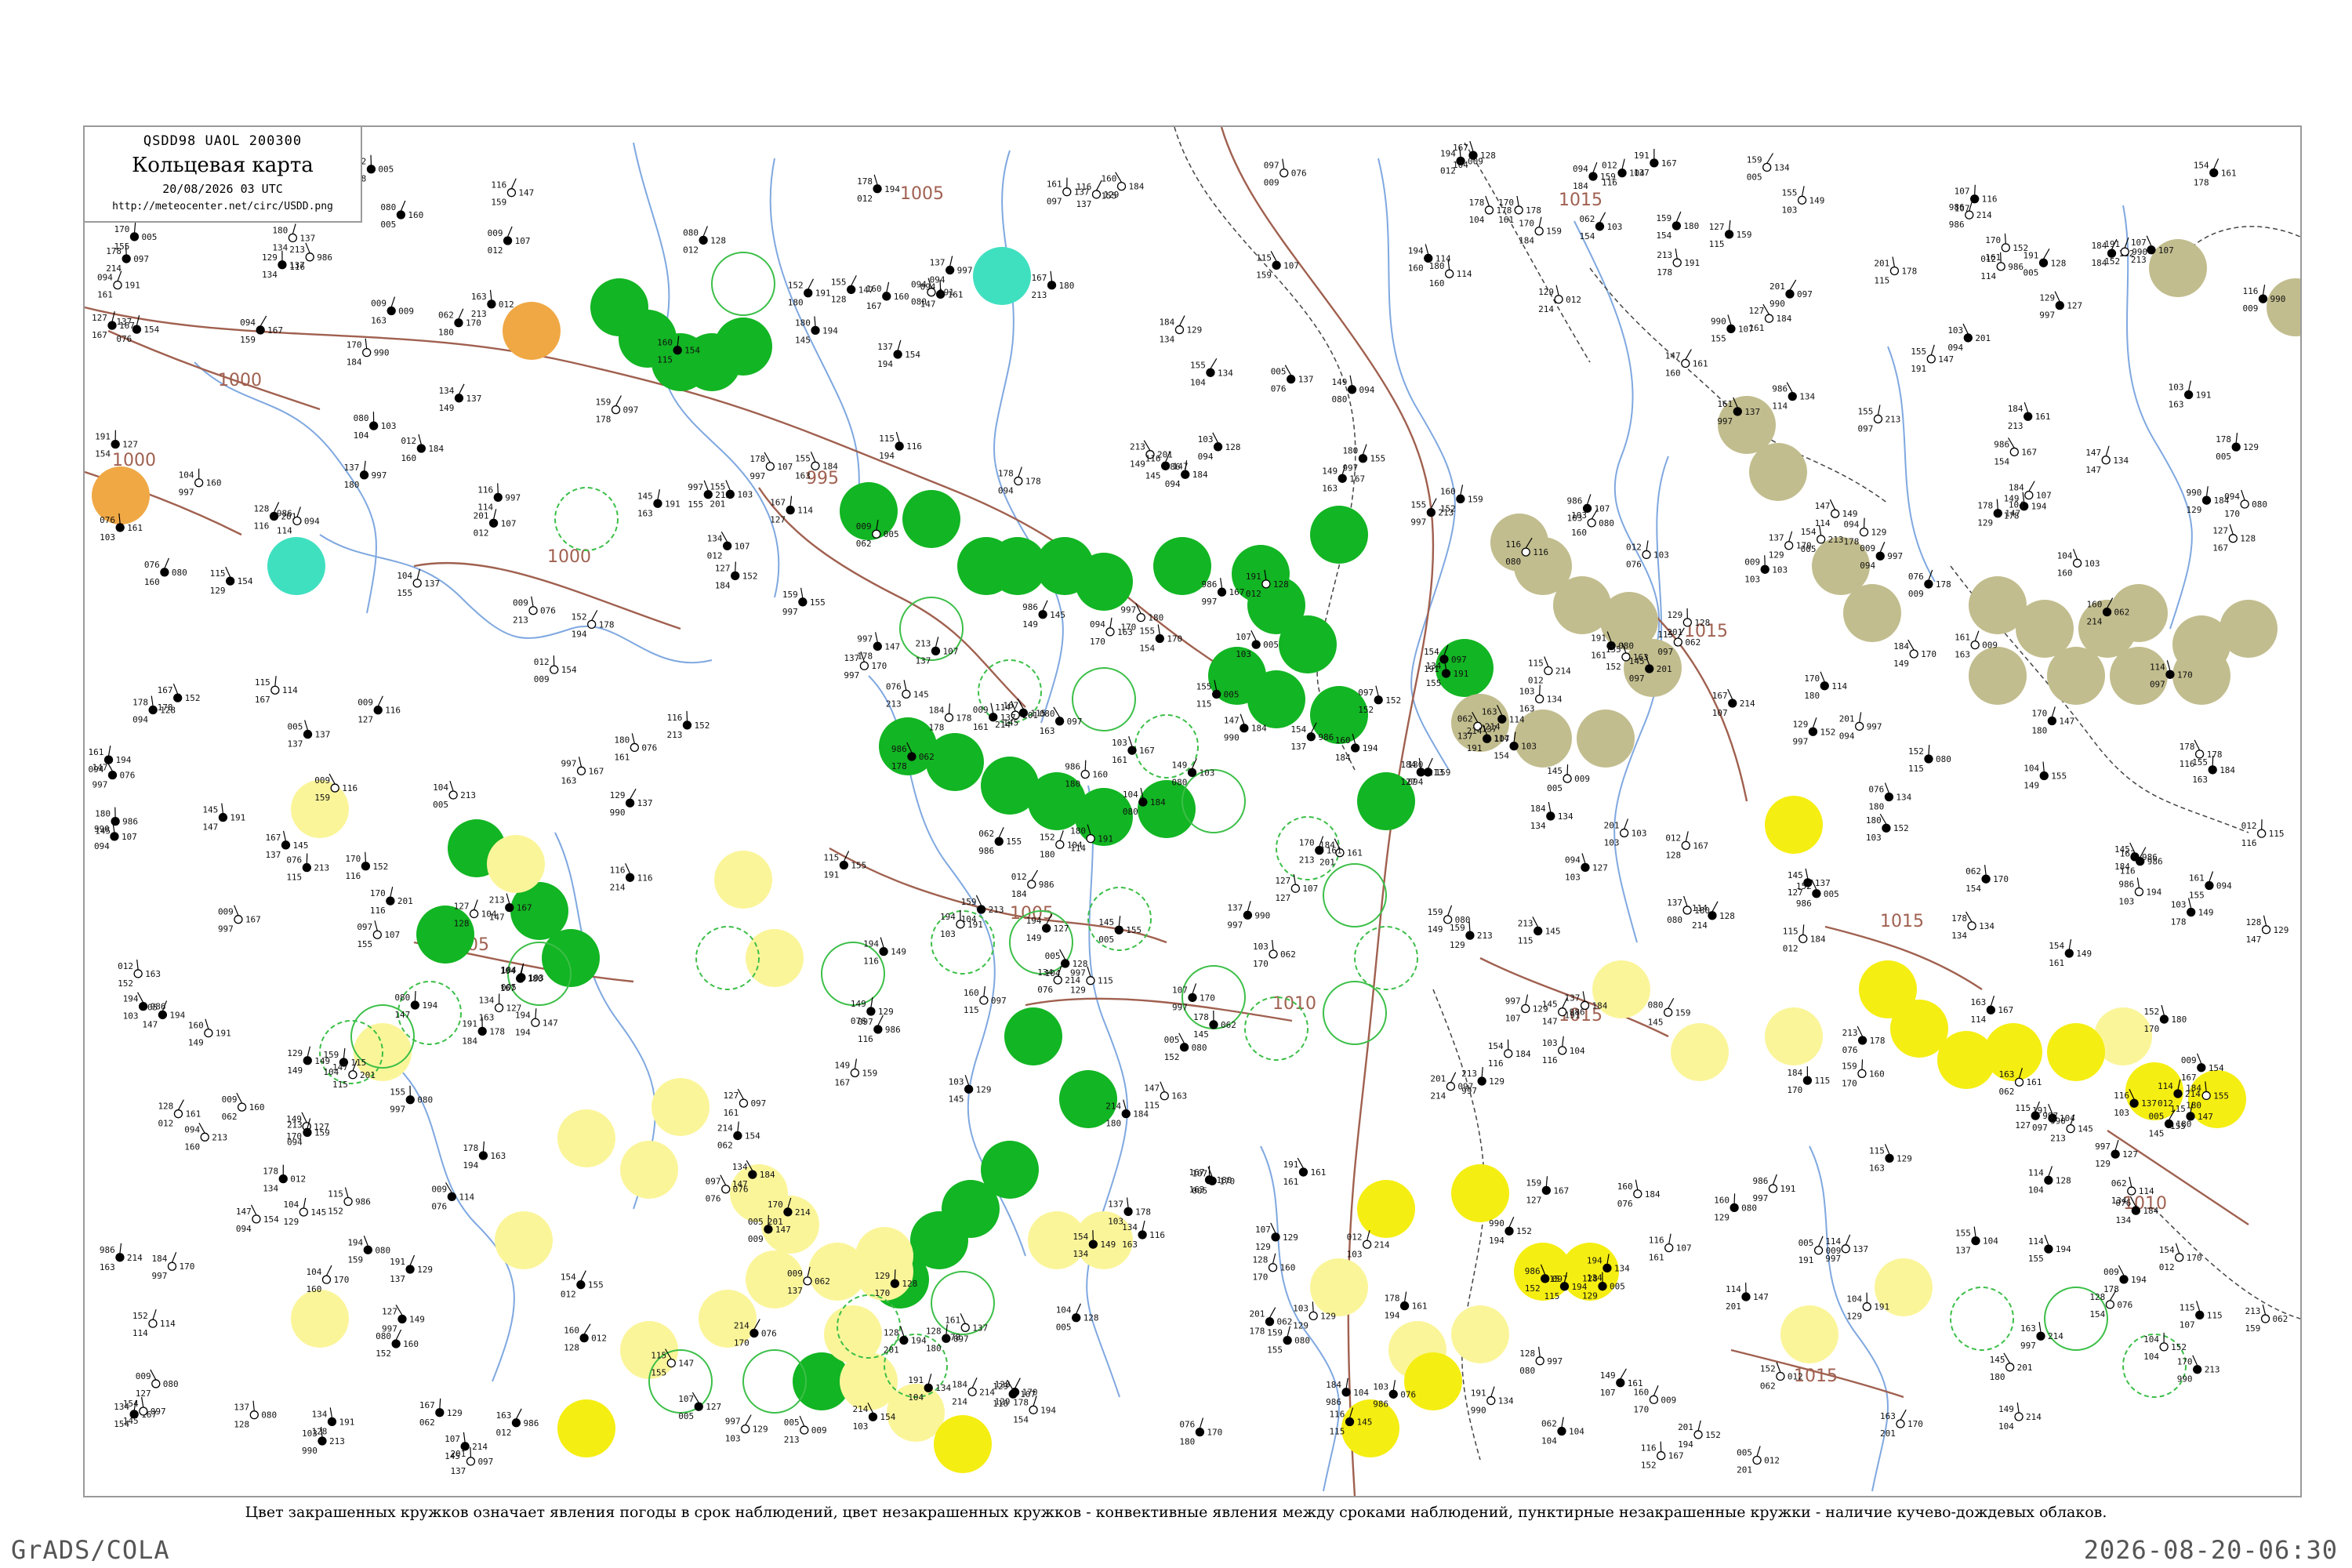 The image size is (2352, 1568). What do you see at coordinates (1356, 748) in the screenshot?
I see `station-plot: 160 194 184` at bounding box center [1356, 748].